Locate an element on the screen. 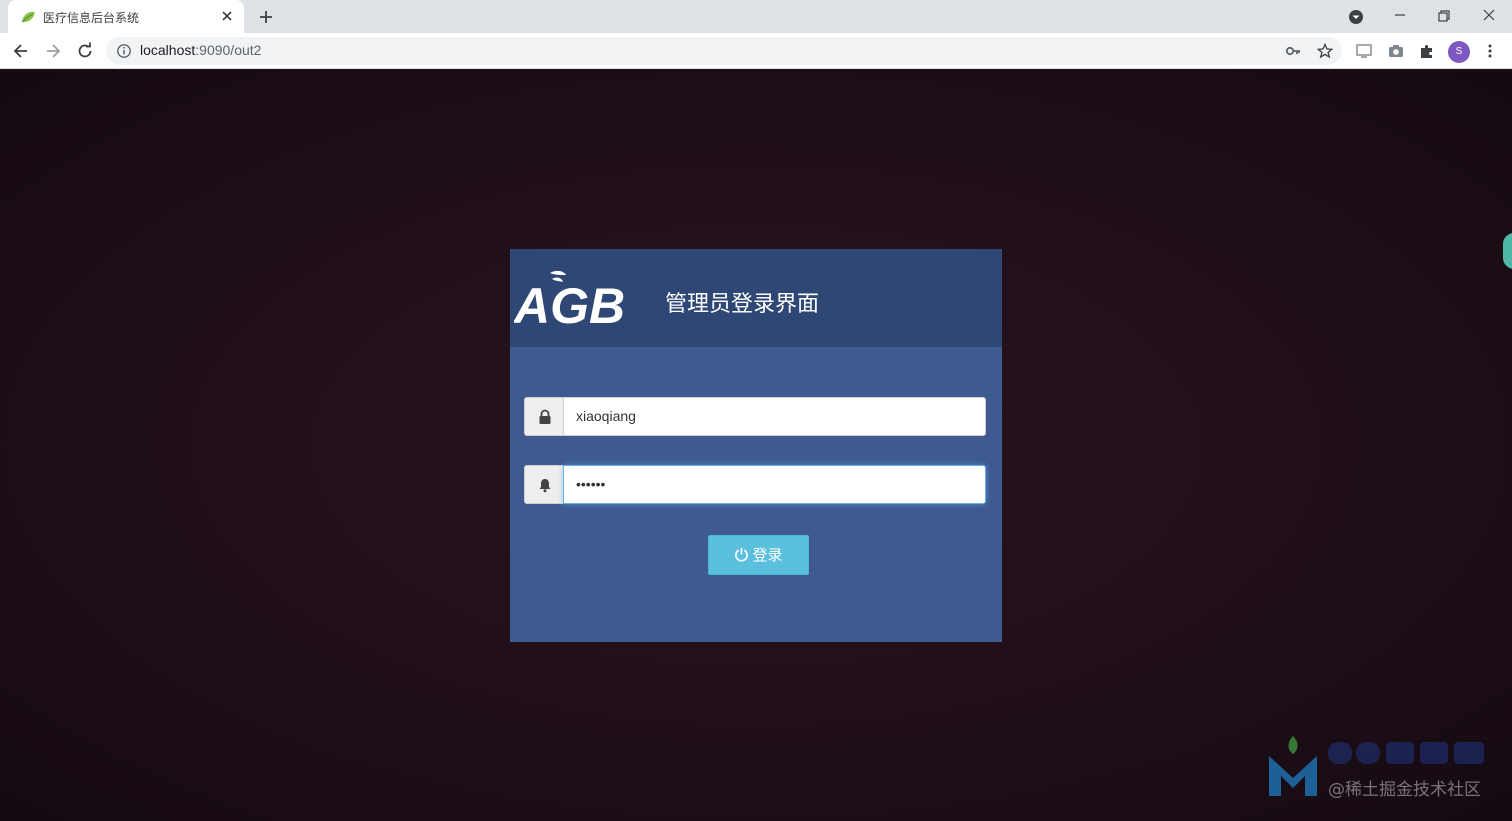 Image resolution: width=1512 pixels, height=821 pixels. password-input: •••••• is located at coordinates (774, 484).